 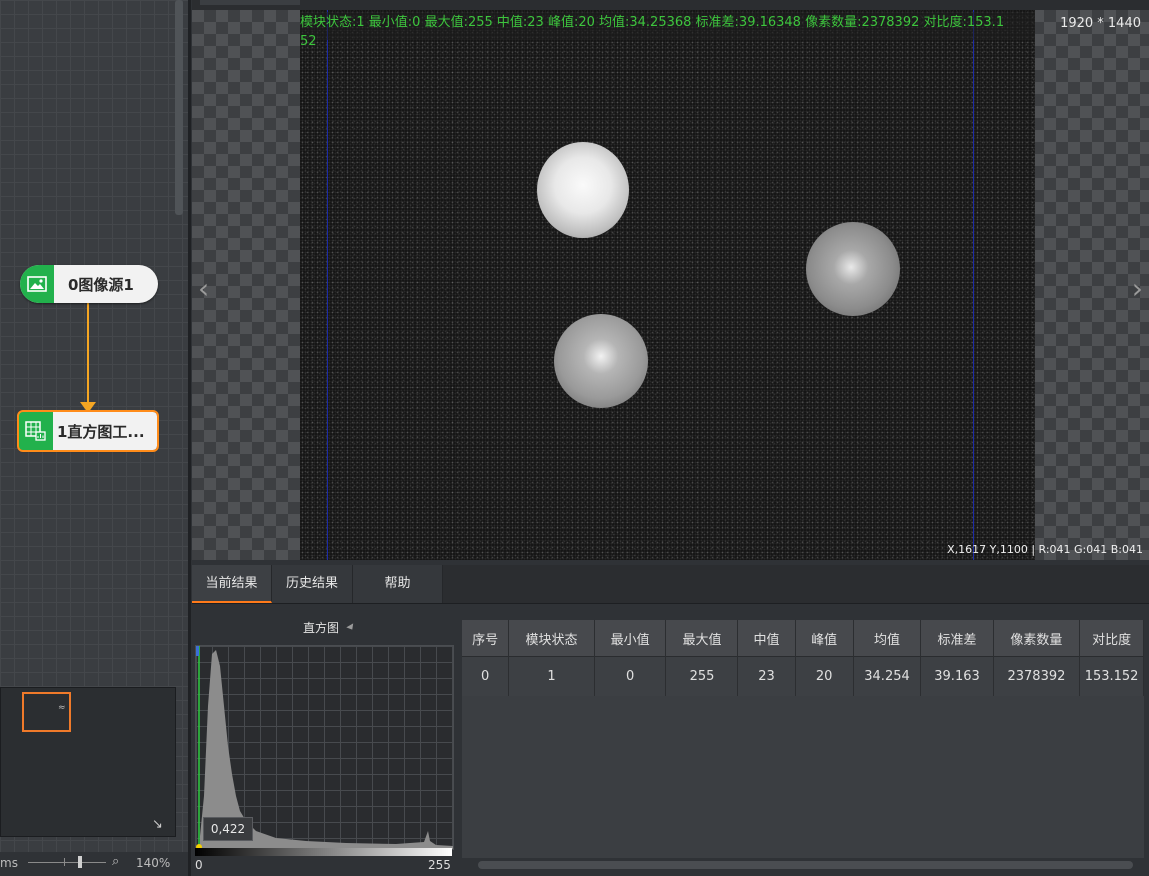 What do you see at coordinates (824, 676) in the screenshot?
I see `table-cell: 20` at bounding box center [824, 676].